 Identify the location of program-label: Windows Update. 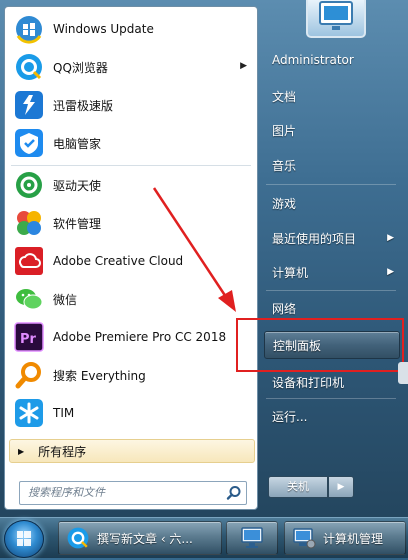
(103, 29).